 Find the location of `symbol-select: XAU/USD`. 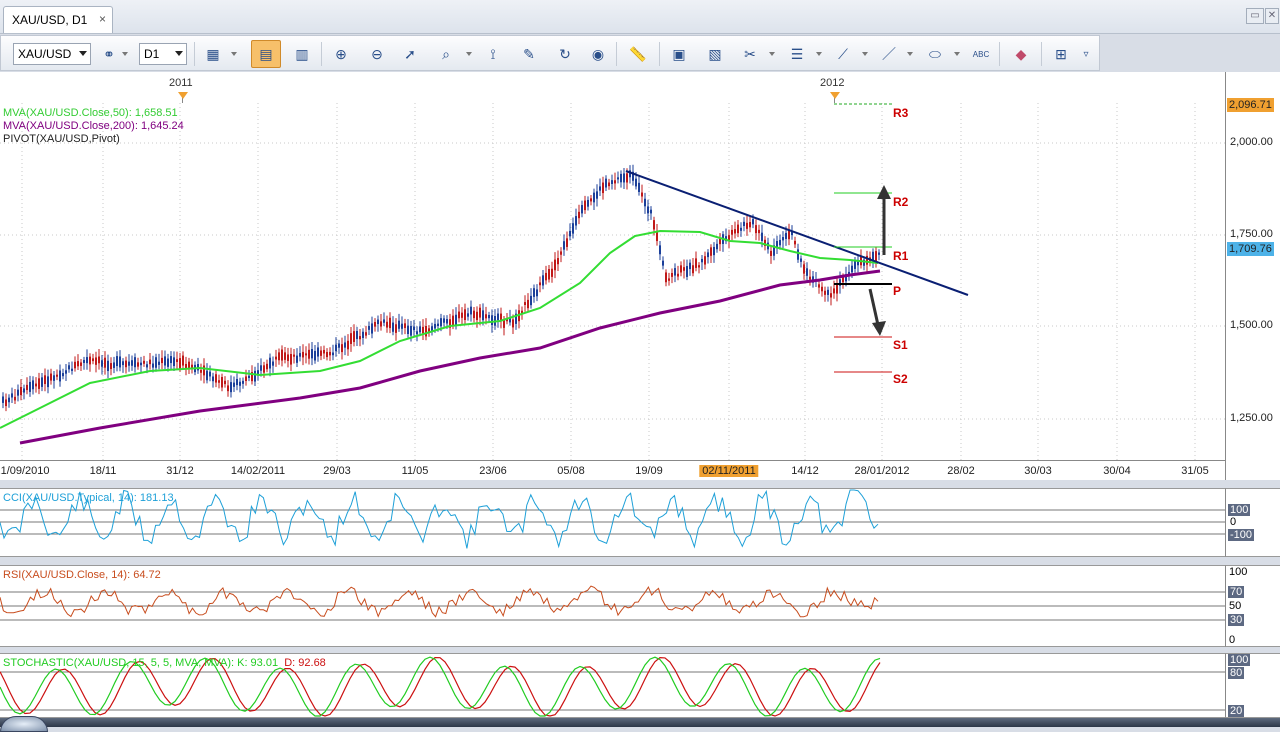

symbol-select: XAU/USD is located at coordinates (52, 54).